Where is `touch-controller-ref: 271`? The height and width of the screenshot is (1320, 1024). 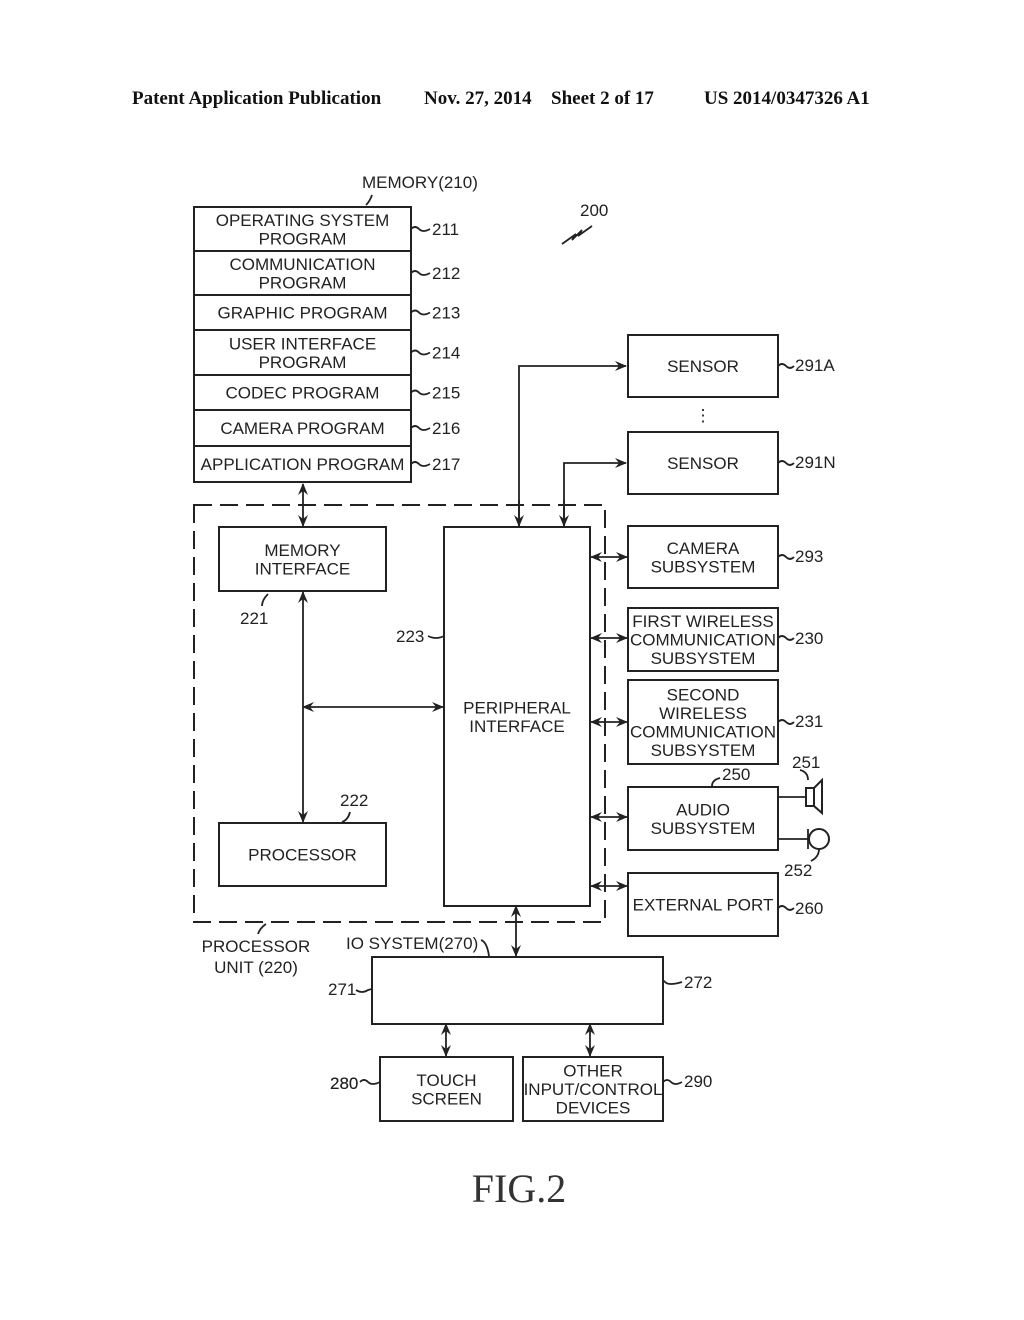 touch-controller-ref: 271 is located at coordinates (342, 989).